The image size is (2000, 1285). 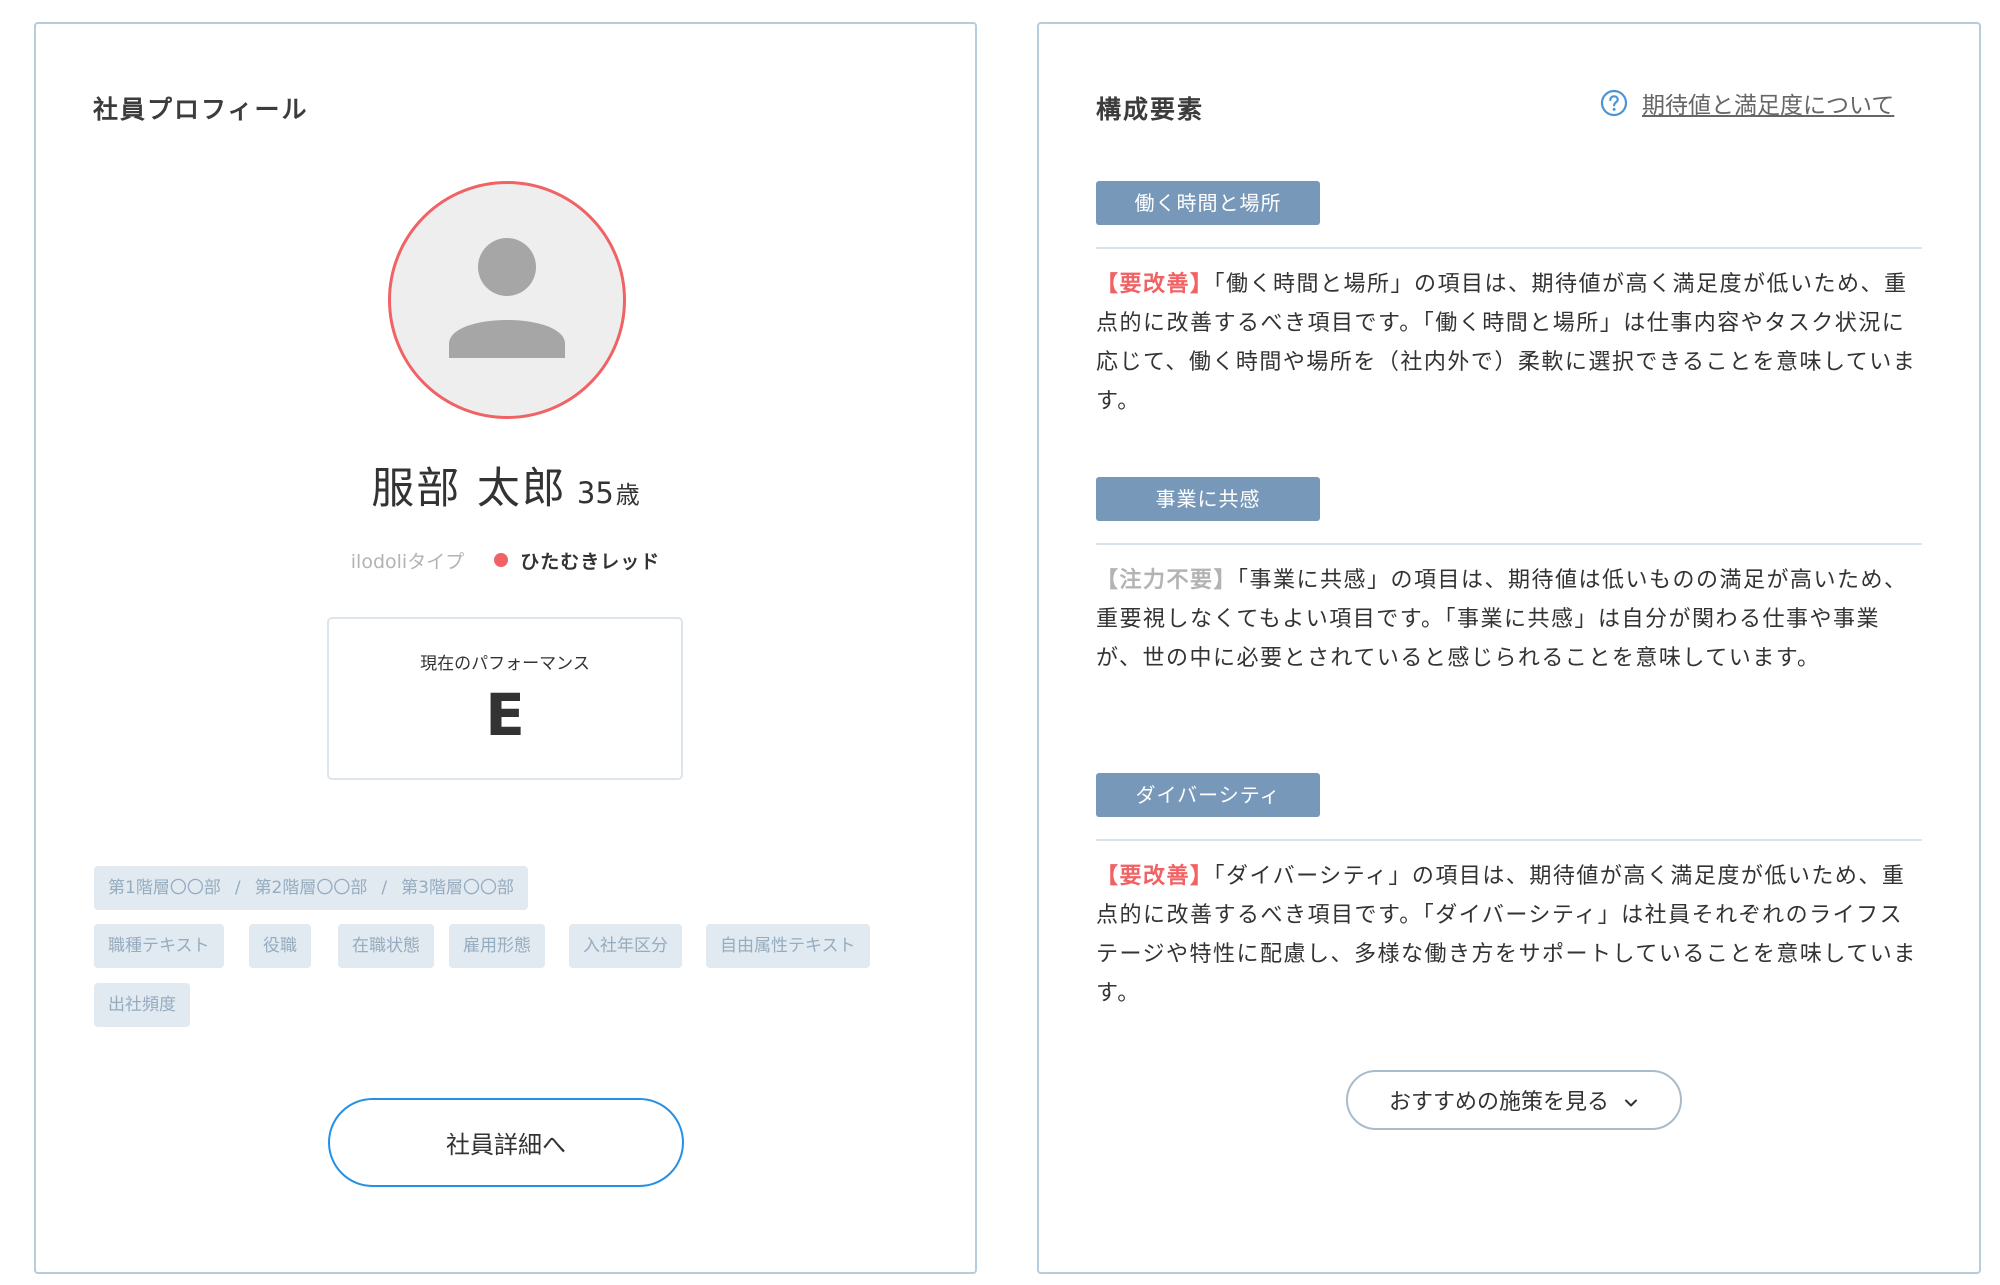 What do you see at coordinates (1150, 109) in the screenshot?
I see `factors-card-title: 構成要素` at bounding box center [1150, 109].